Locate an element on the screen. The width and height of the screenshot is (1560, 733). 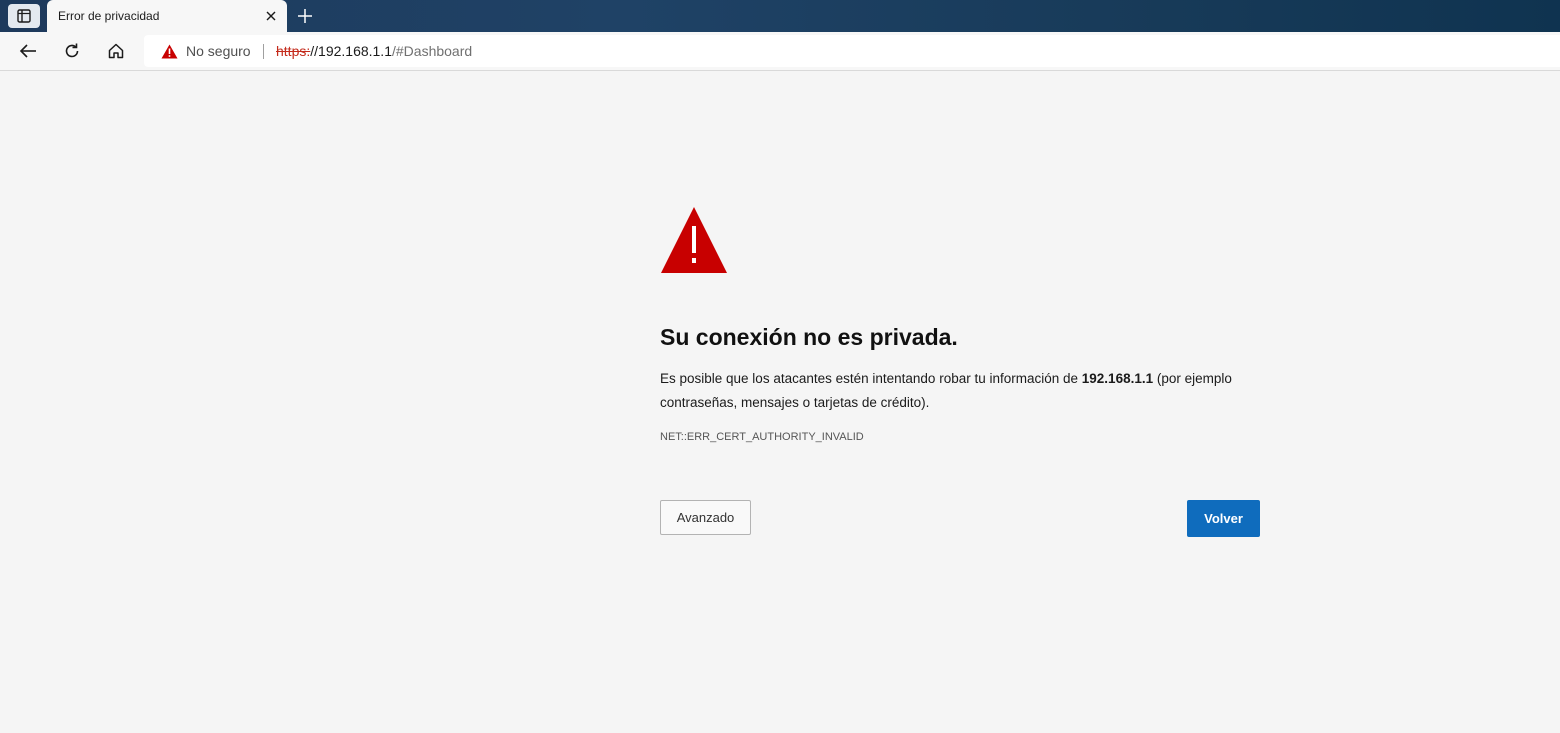
url-host: //192.168.1.1 is located at coordinates (351, 51).